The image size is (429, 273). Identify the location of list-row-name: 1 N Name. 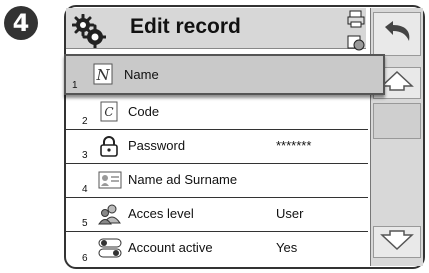
(224, 74).